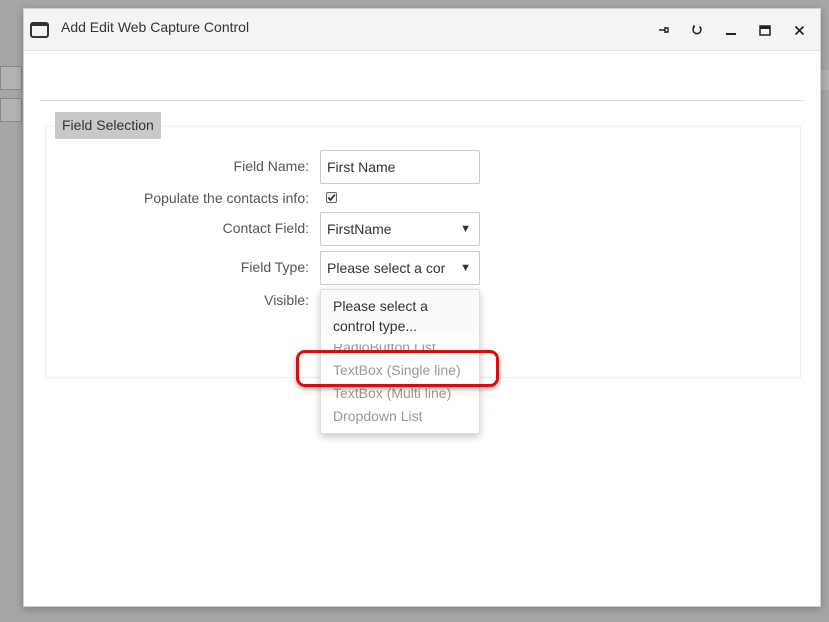 Image resolution: width=829 pixels, height=622 pixels. I want to click on field-type-select: Please select a cor ▼, so click(400, 268).